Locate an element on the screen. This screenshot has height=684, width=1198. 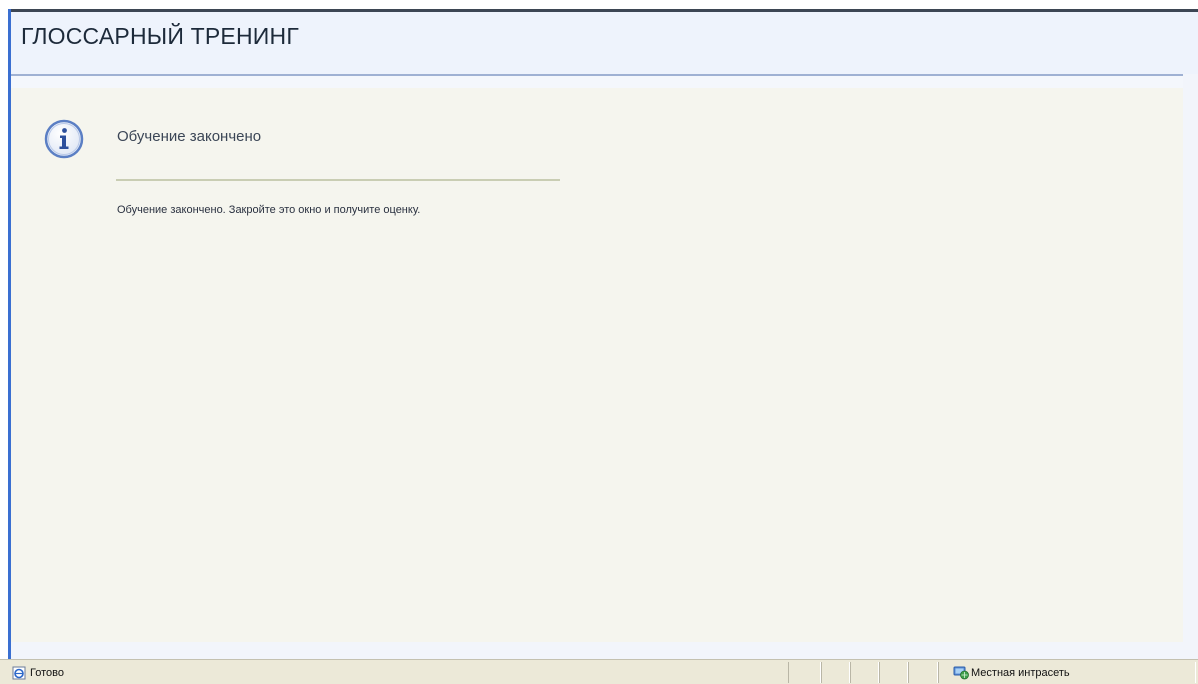
top-margin is located at coordinates (599, 4).